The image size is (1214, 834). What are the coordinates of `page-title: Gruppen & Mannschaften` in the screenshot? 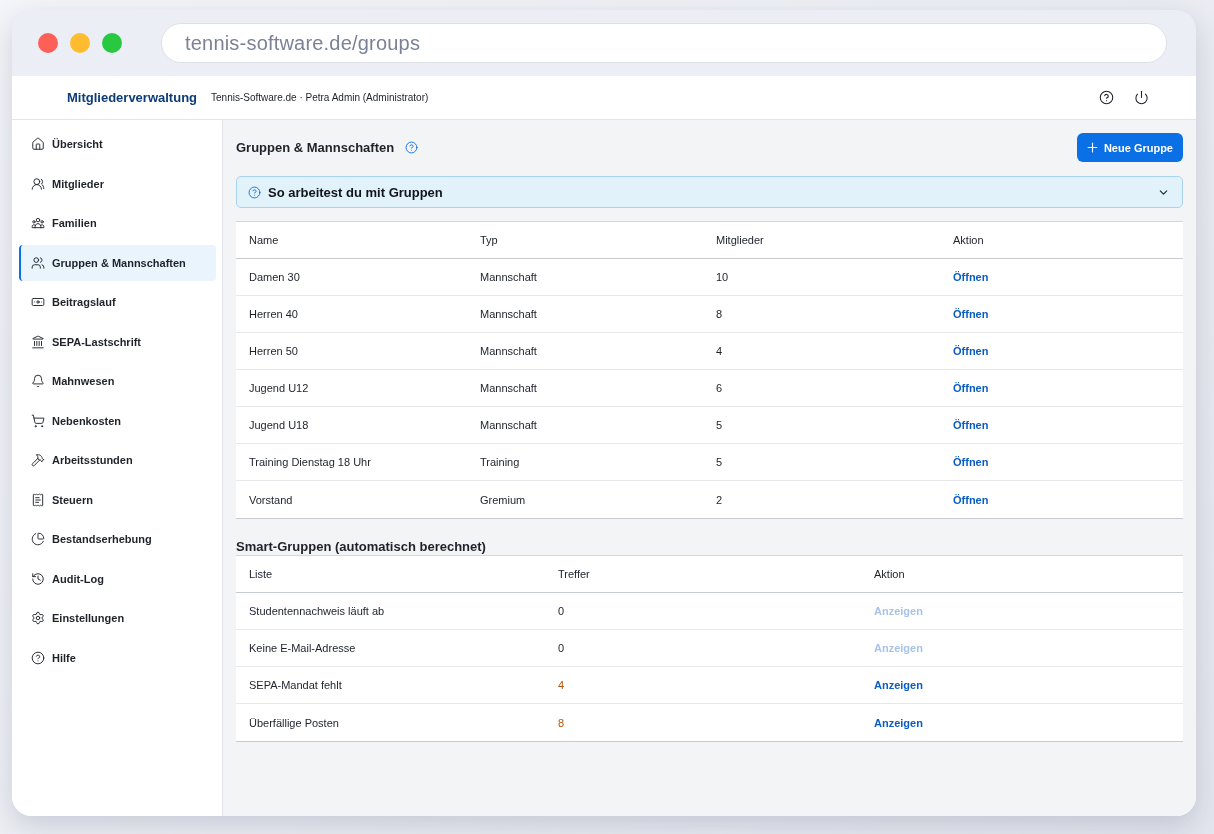 It's located at (315, 147).